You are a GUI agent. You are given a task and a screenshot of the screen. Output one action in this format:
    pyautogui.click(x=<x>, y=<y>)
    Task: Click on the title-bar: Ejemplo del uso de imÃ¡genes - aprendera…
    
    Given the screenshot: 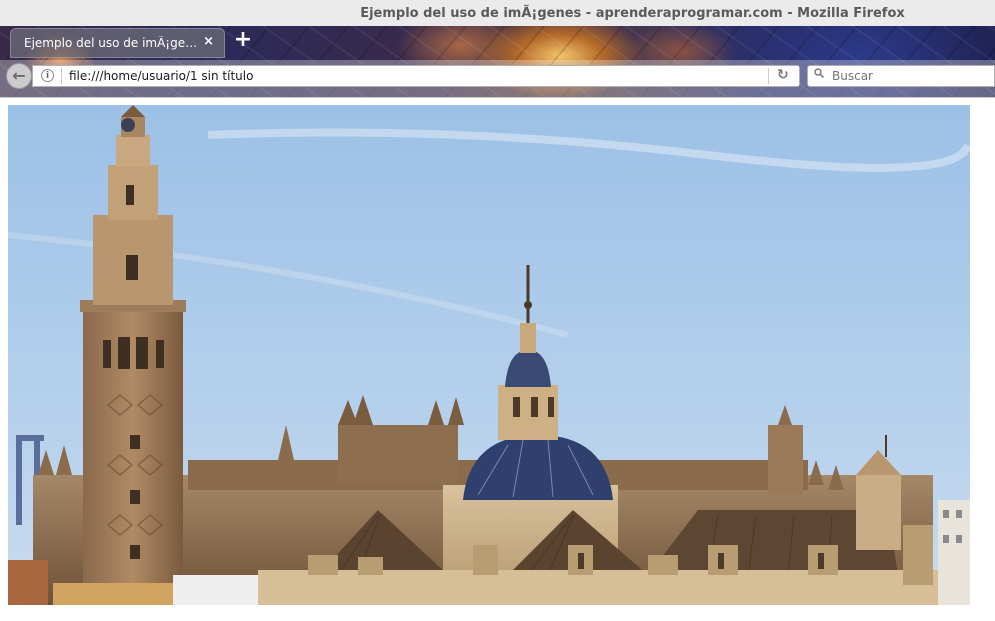 What is the action you would take?
    pyautogui.click(x=497, y=13)
    